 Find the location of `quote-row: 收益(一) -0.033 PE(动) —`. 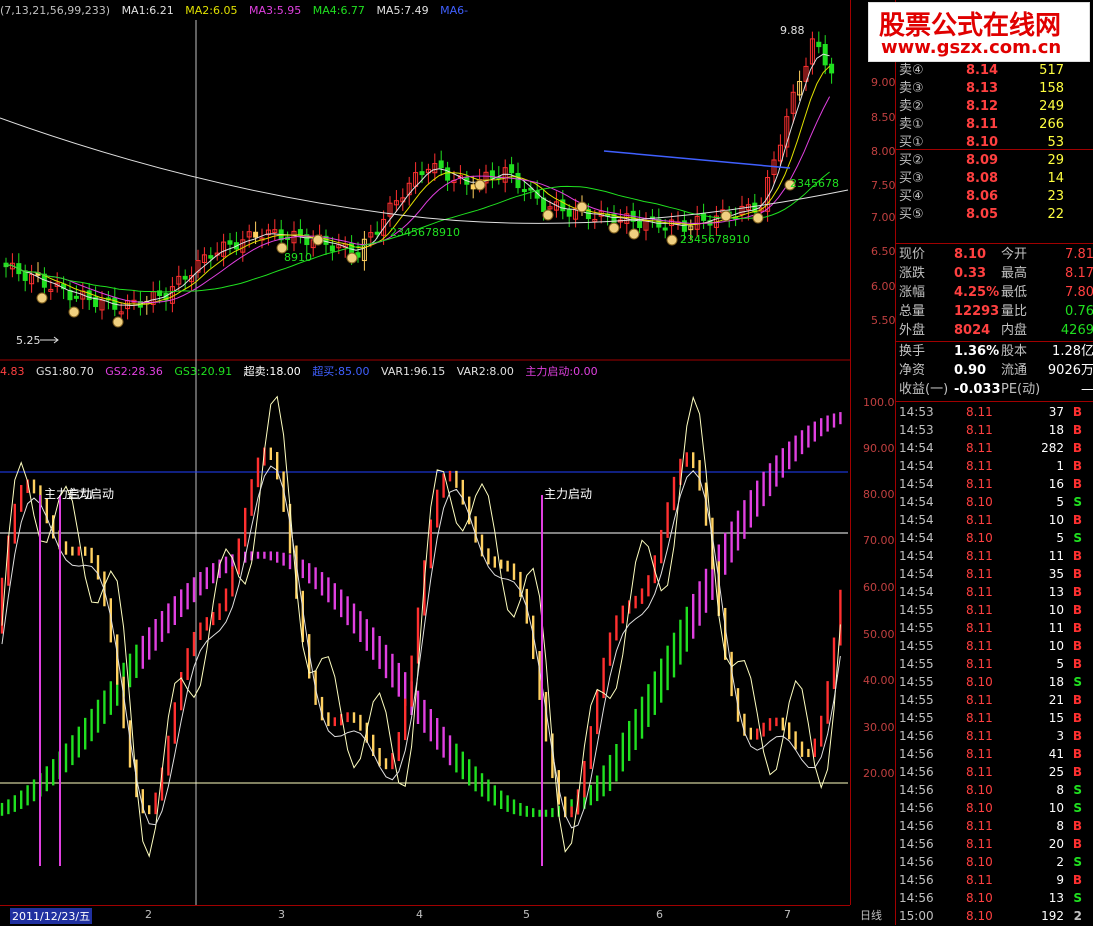

quote-row: 收益(一) -0.033 PE(动) — is located at coordinates (994, 390).